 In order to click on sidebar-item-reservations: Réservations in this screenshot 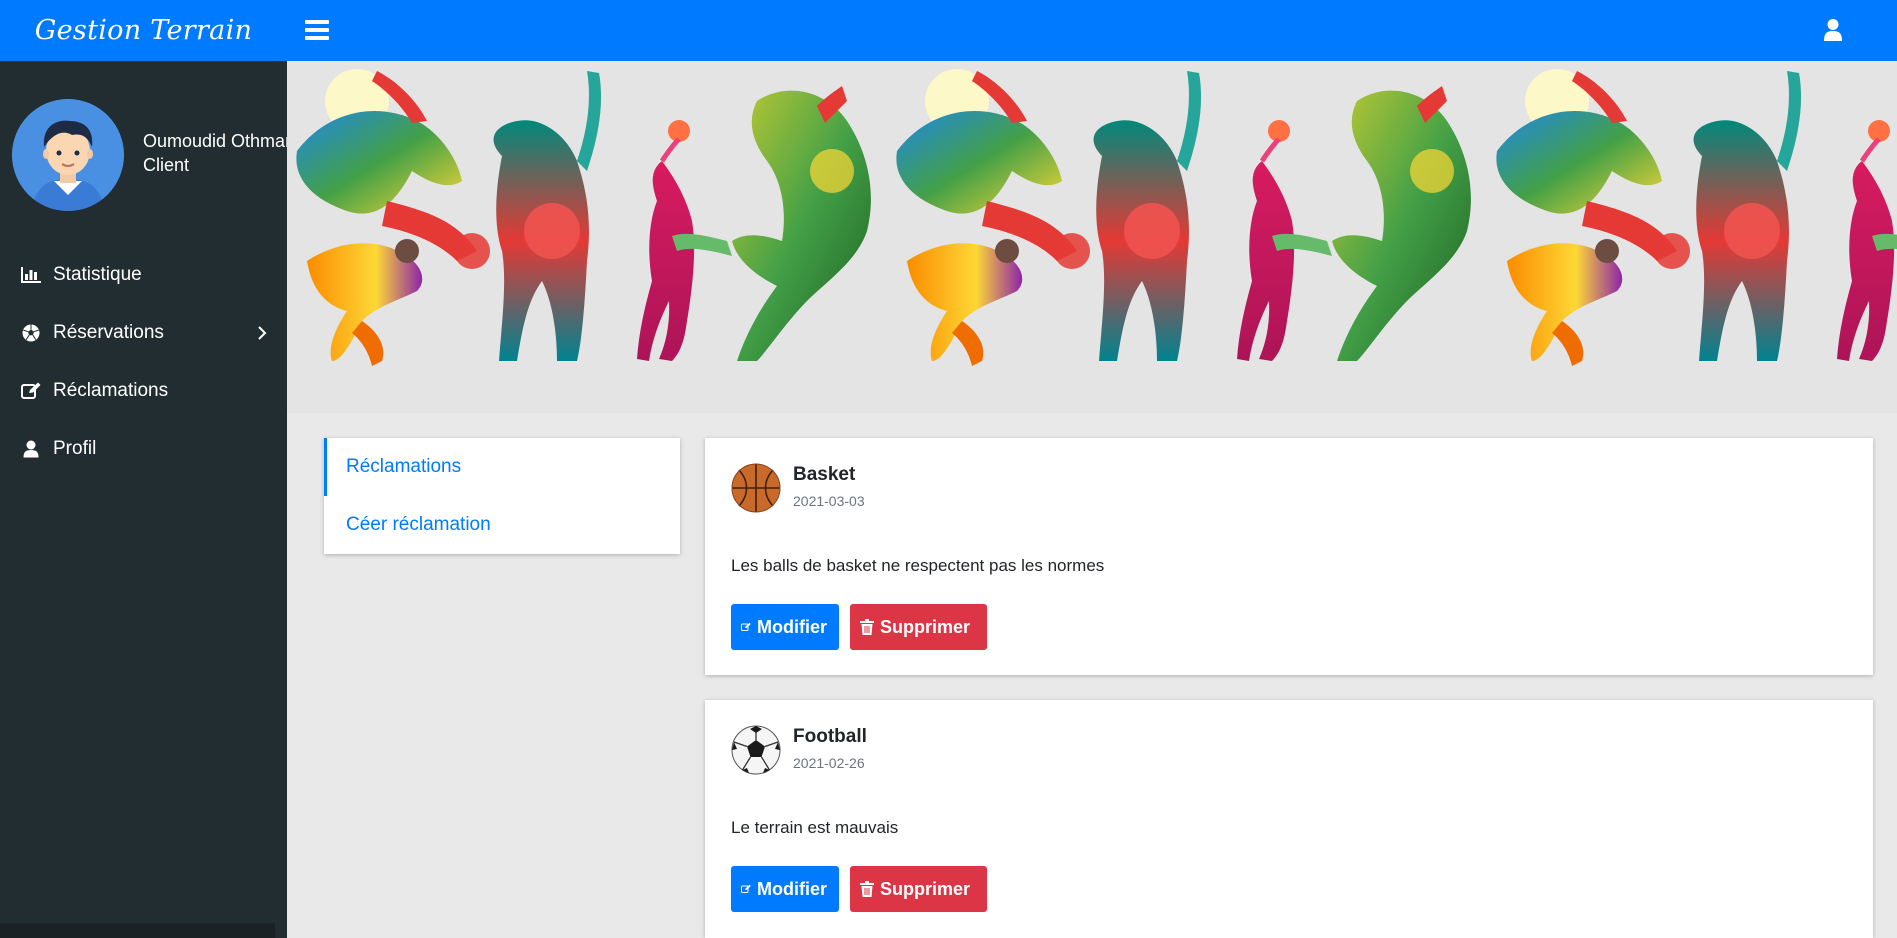, I will do `click(143, 333)`.